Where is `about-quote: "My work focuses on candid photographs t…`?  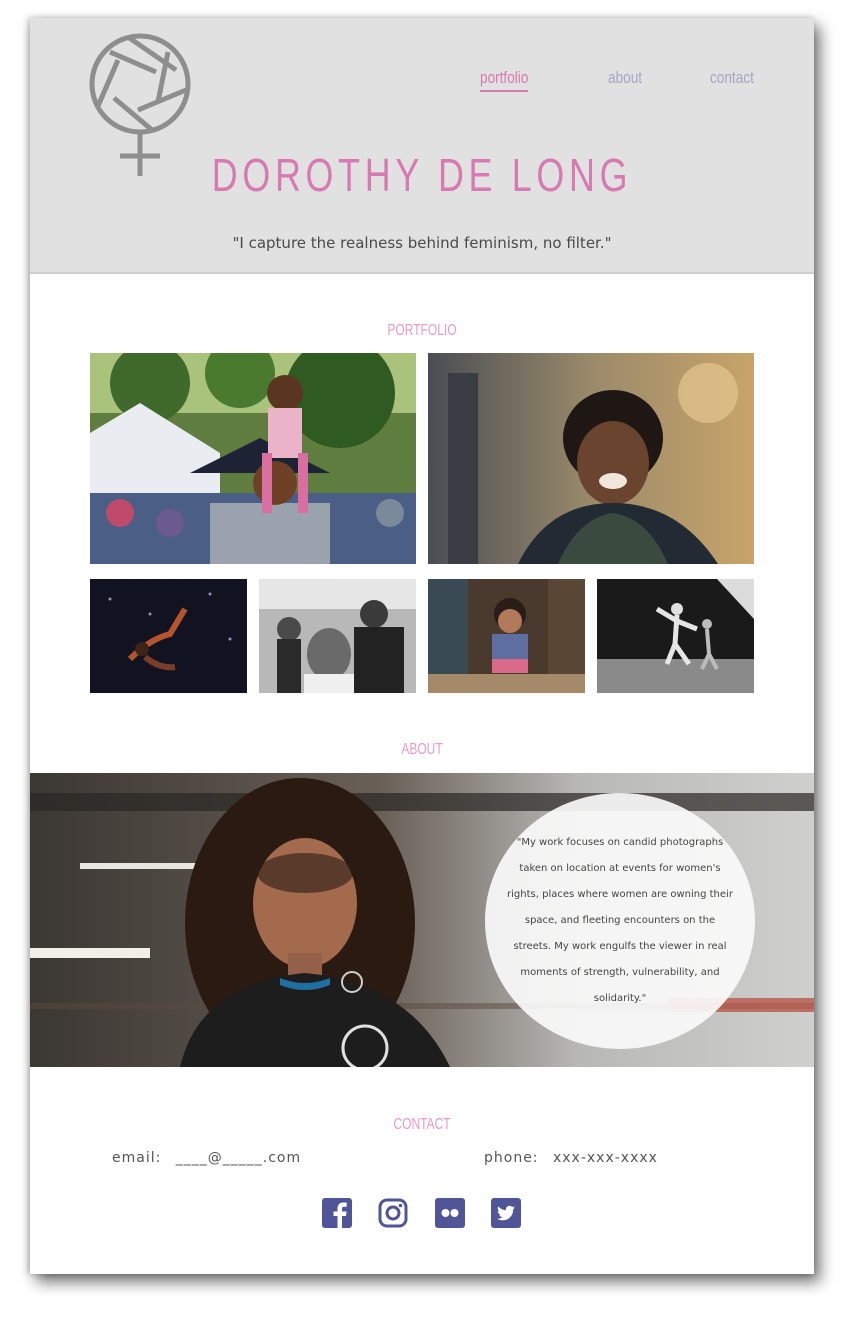
about-quote: "My work focuses on candid photographs t… is located at coordinates (620, 920).